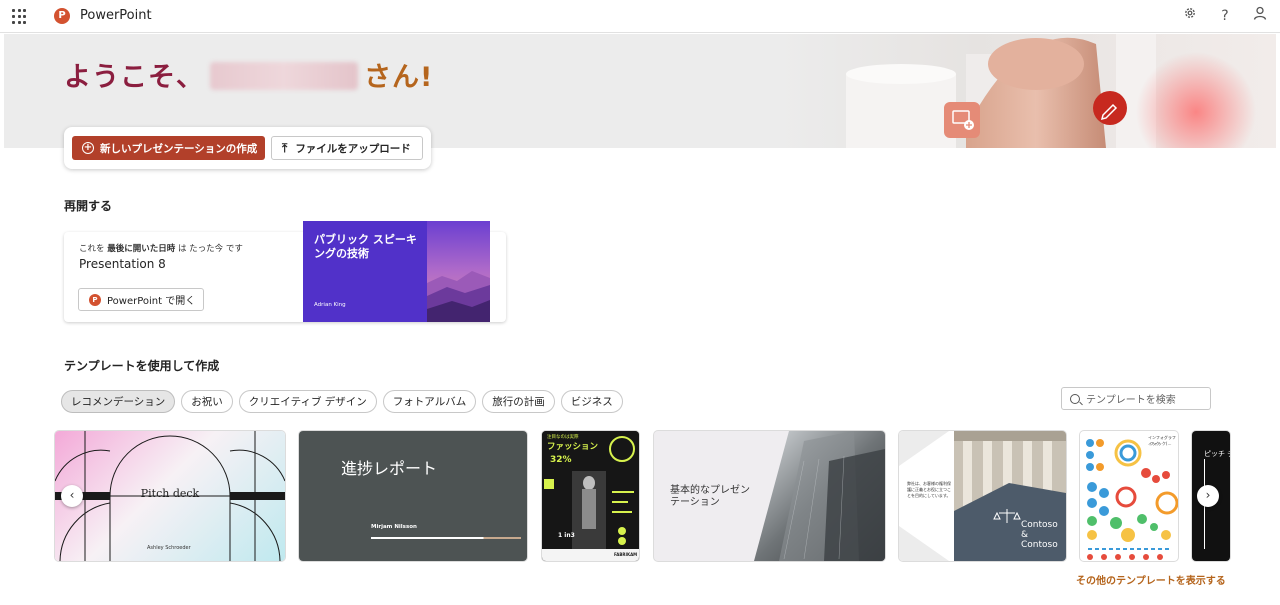 The image size is (1280, 605). I want to click on more-templates-link: その他のテンプレートを表示する, so click(1151, 579).